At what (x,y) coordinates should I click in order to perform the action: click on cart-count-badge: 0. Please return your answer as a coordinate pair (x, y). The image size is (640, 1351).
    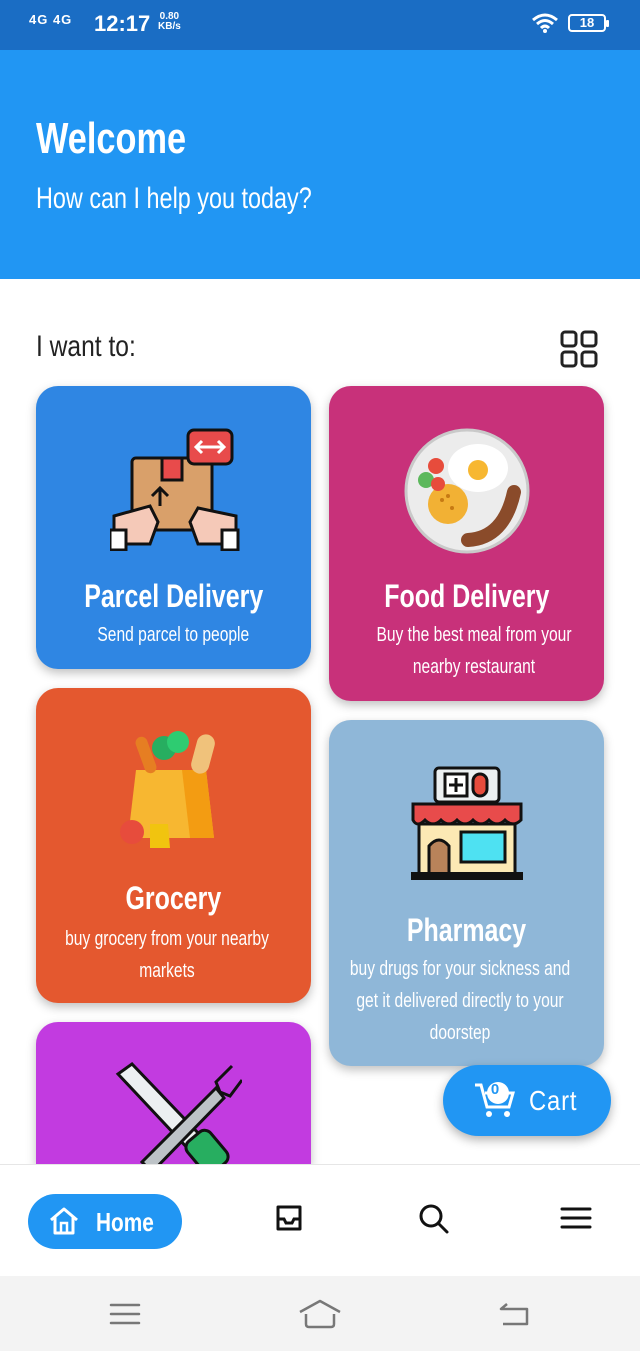
    Looking at the image, I should click on (495, 1089).